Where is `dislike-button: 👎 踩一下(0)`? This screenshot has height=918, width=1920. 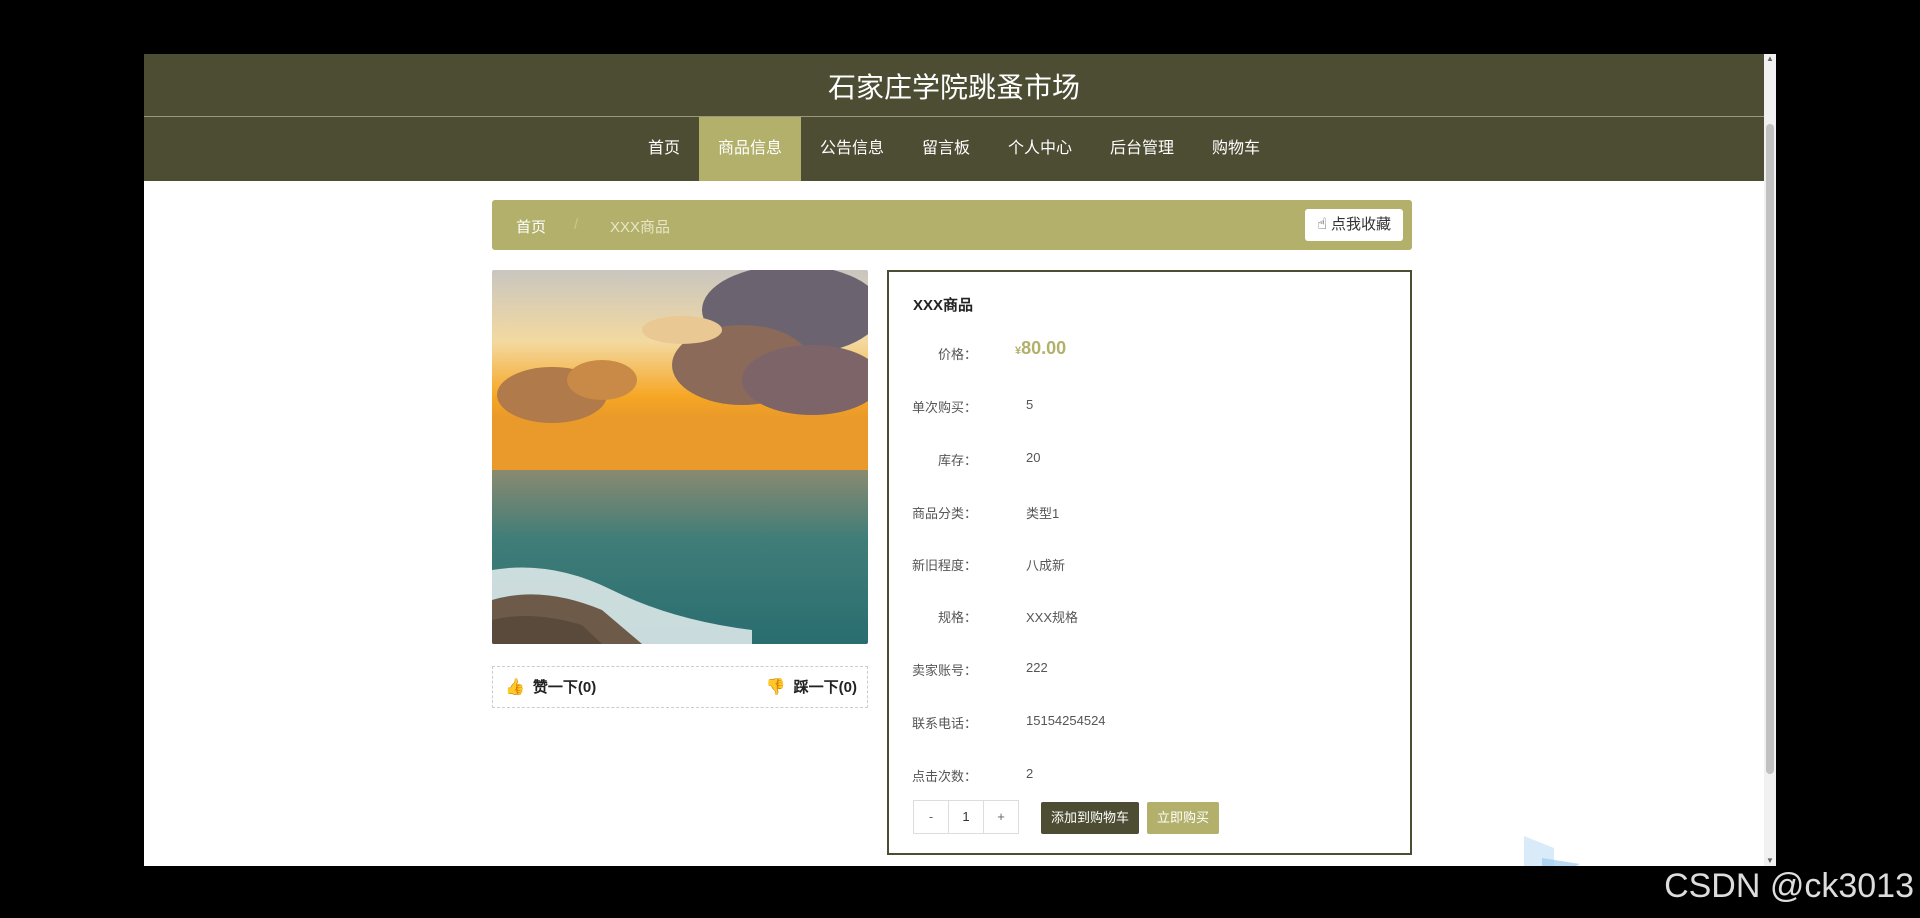
dislike-button: 👎 踩一下(0) is located at coordinates (811, 686).